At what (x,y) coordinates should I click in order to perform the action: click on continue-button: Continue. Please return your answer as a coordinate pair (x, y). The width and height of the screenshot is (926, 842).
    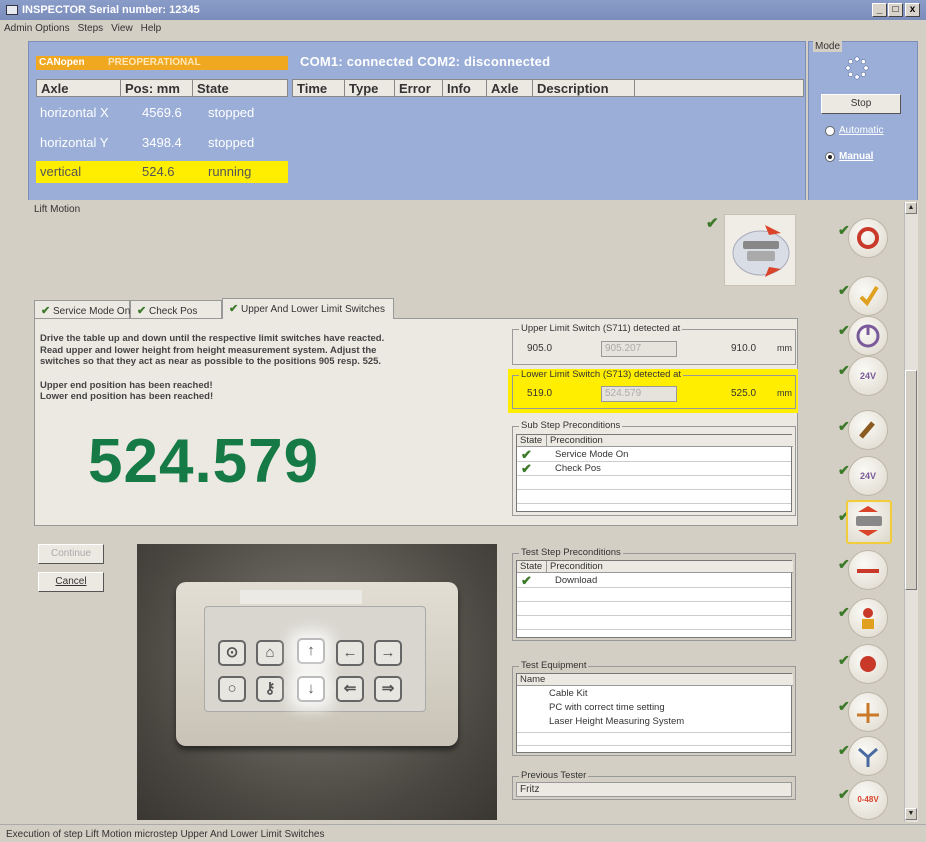
    Looking at the image, I should click on (71, 554).